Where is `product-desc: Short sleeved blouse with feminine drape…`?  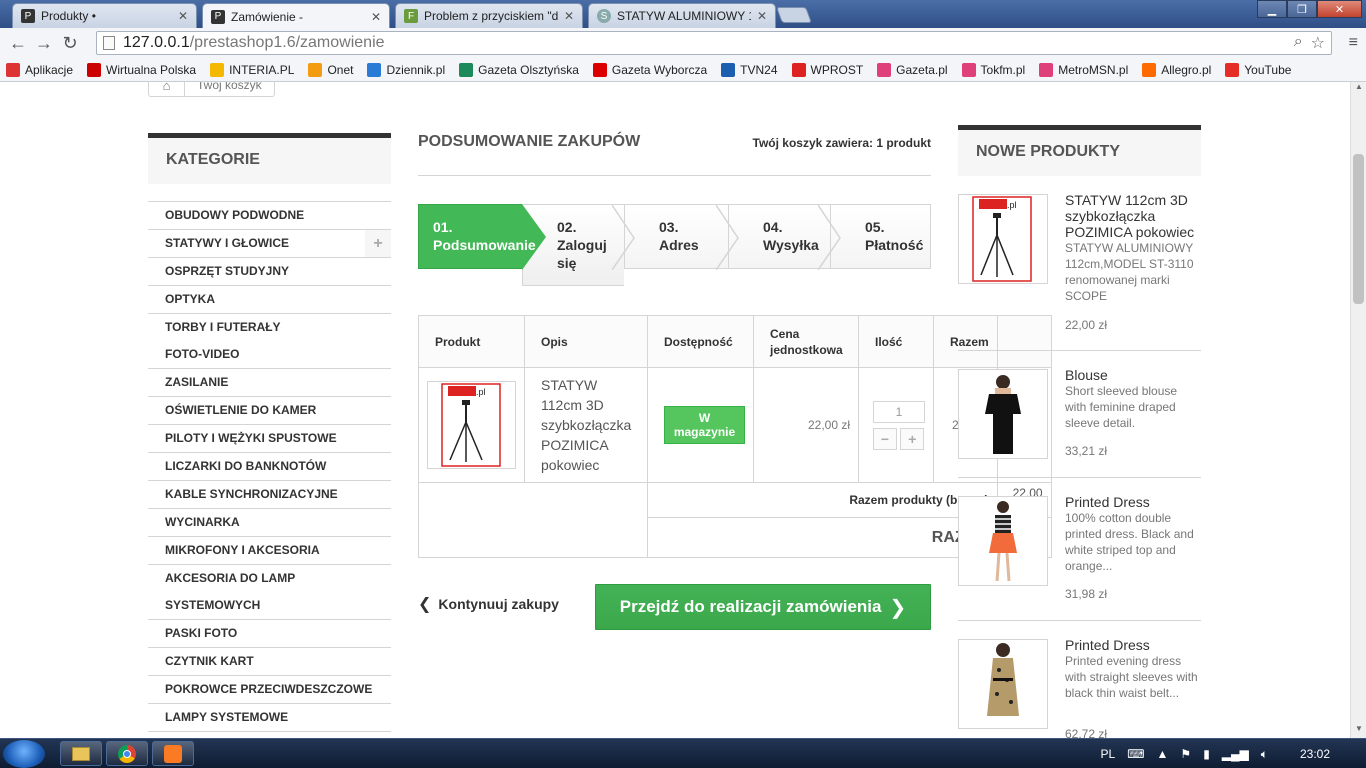
product-desc: Short sleeved blouse with feminine drape… is located at coordinates (1121, 407).